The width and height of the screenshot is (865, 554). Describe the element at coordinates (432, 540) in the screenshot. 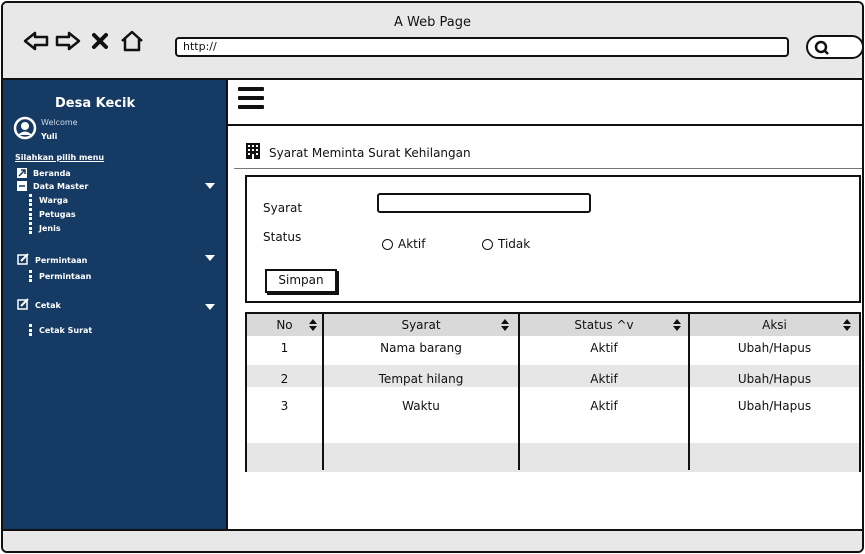

I see `status-bar` at that location.